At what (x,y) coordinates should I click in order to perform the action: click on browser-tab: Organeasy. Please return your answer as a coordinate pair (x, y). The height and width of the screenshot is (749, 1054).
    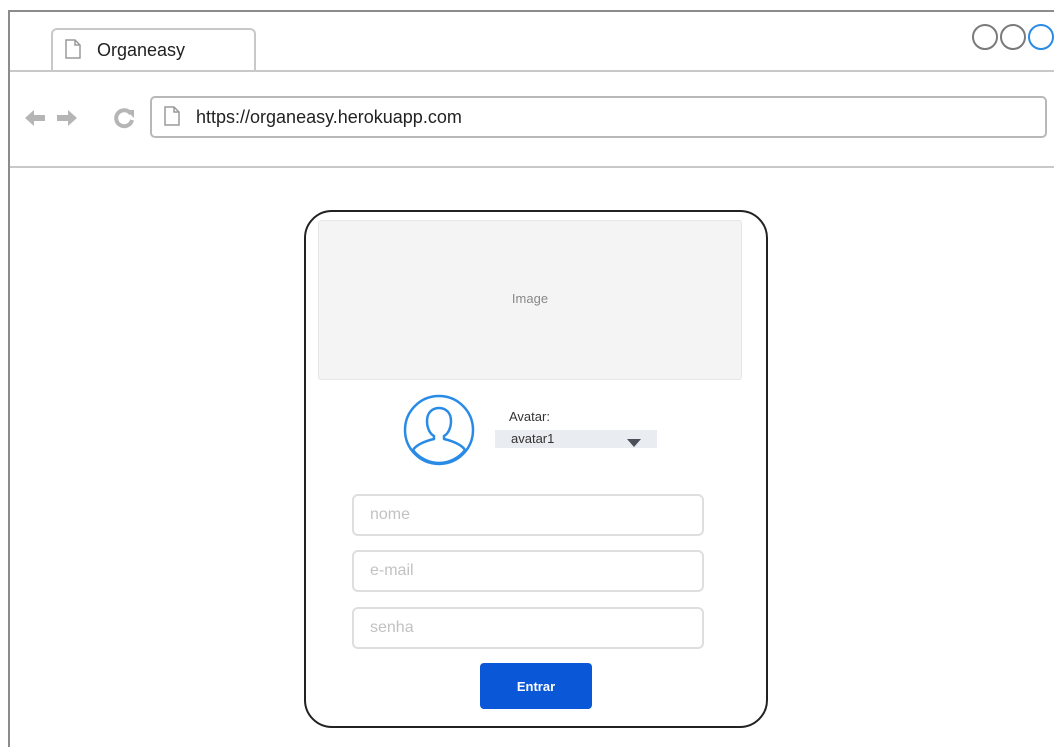
    Looking at the image, I should click on (153, 49).